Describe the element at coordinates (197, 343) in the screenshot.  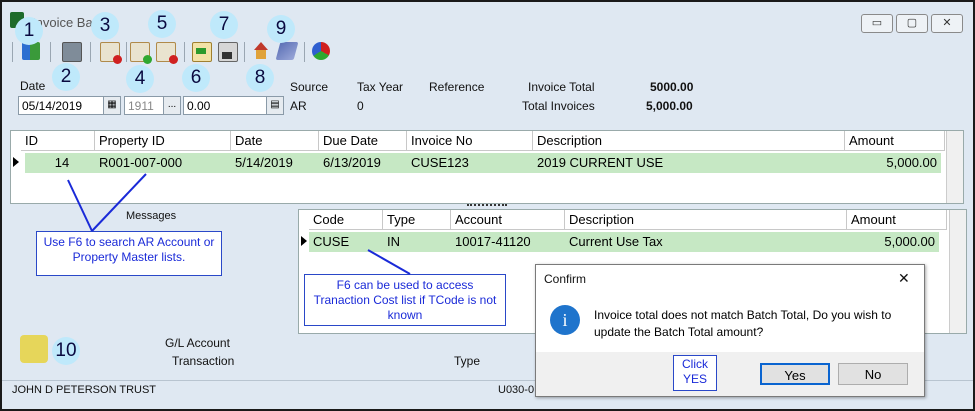
I see `gl-account-label: G/L Account` at that location.